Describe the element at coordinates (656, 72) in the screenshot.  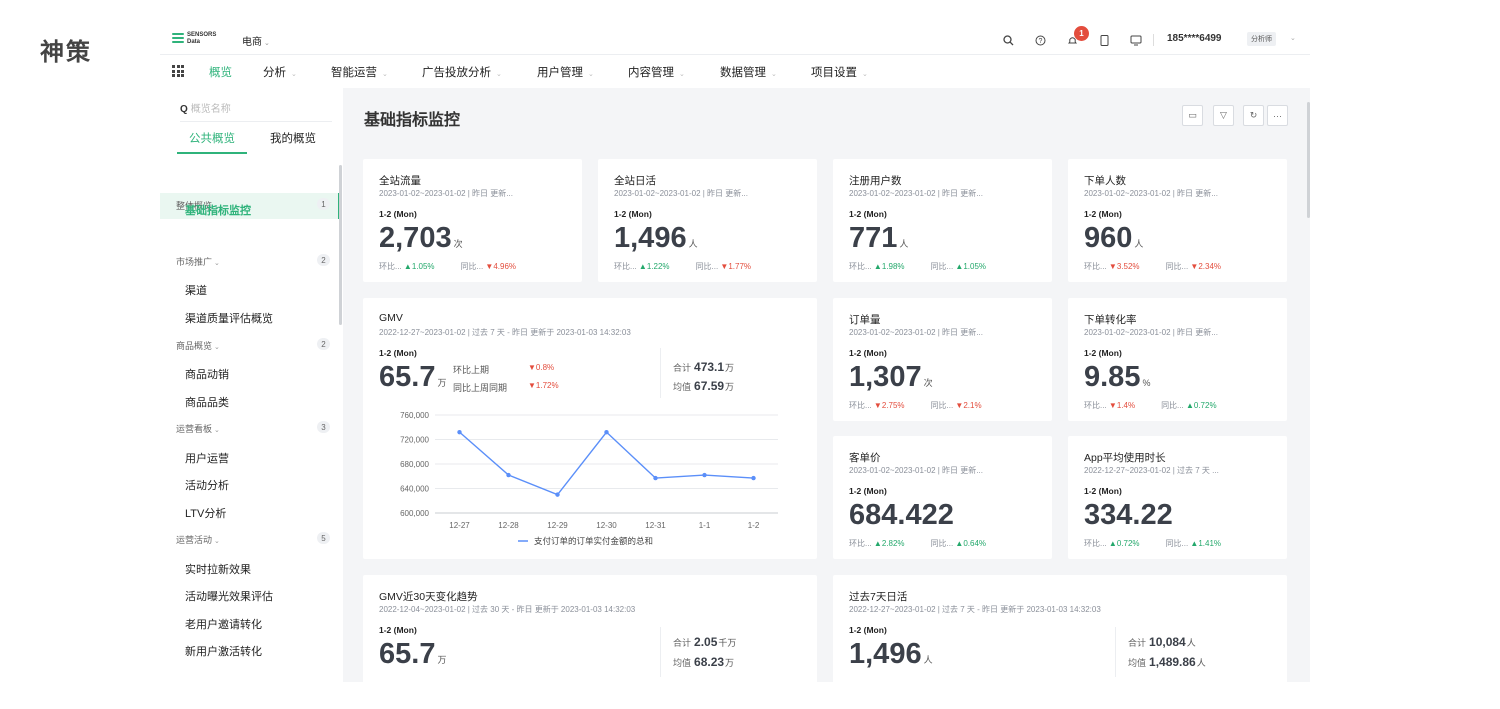
I see `nav-content-management: 内容管理 ⌄` at that location.